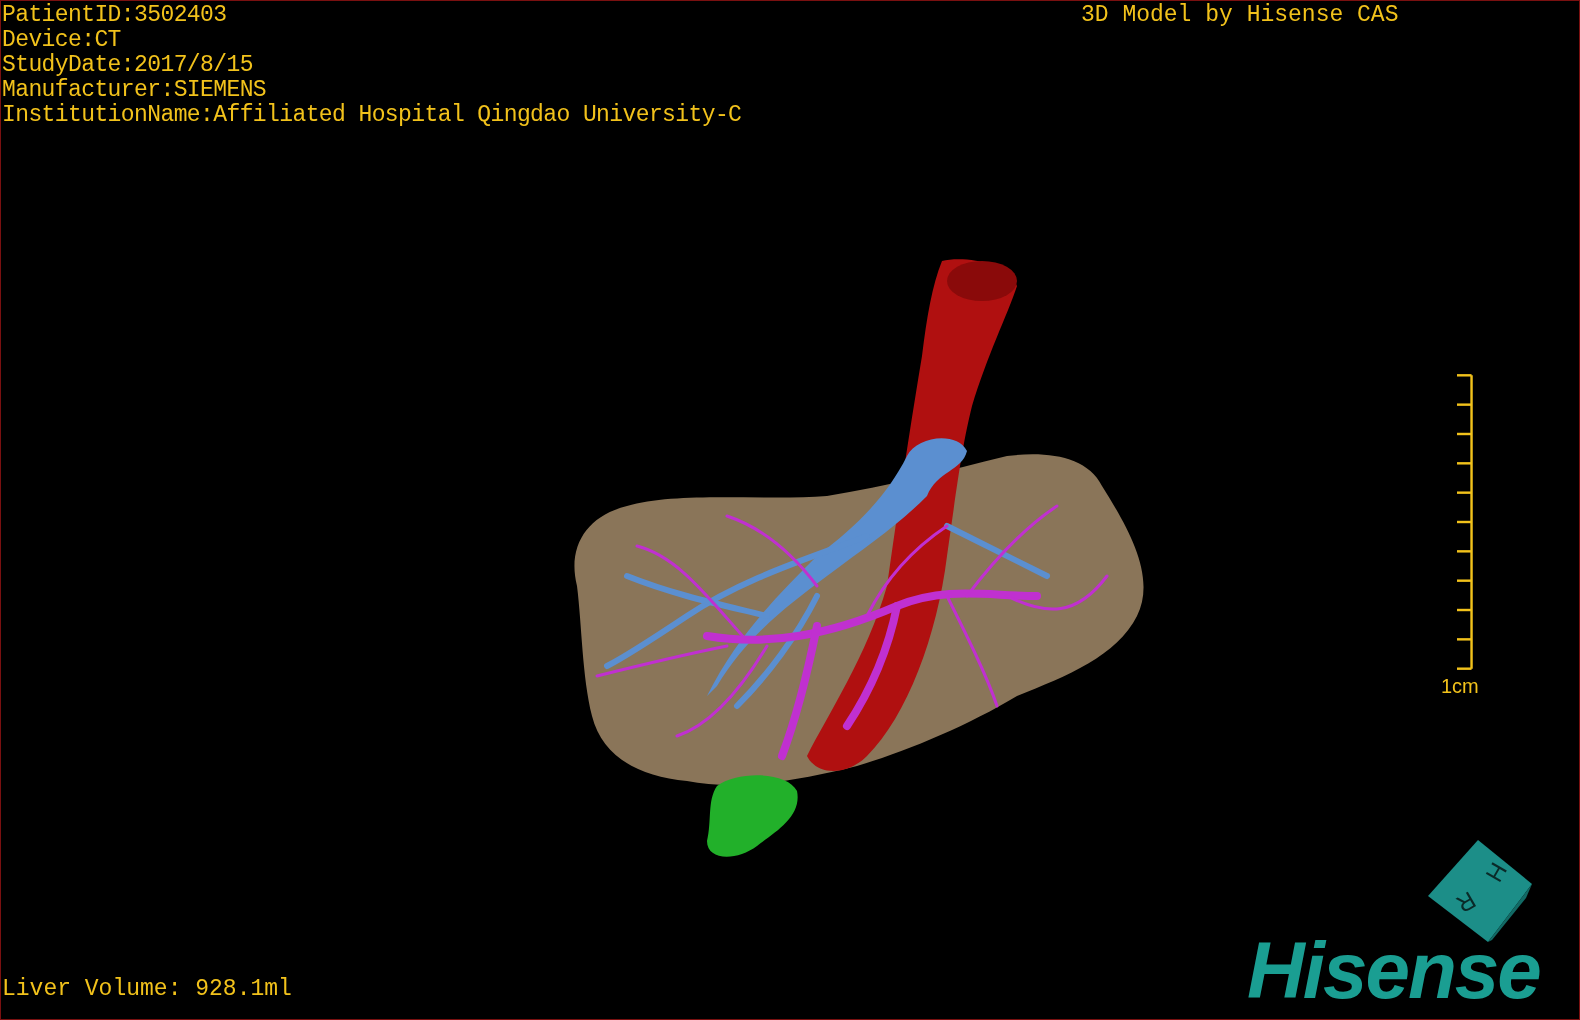 The image size is (1580, 1020). Describe the element at coordinates (115, 15) in the screenshot. I see `patient-info-text: PatientID:3502403` at that location.